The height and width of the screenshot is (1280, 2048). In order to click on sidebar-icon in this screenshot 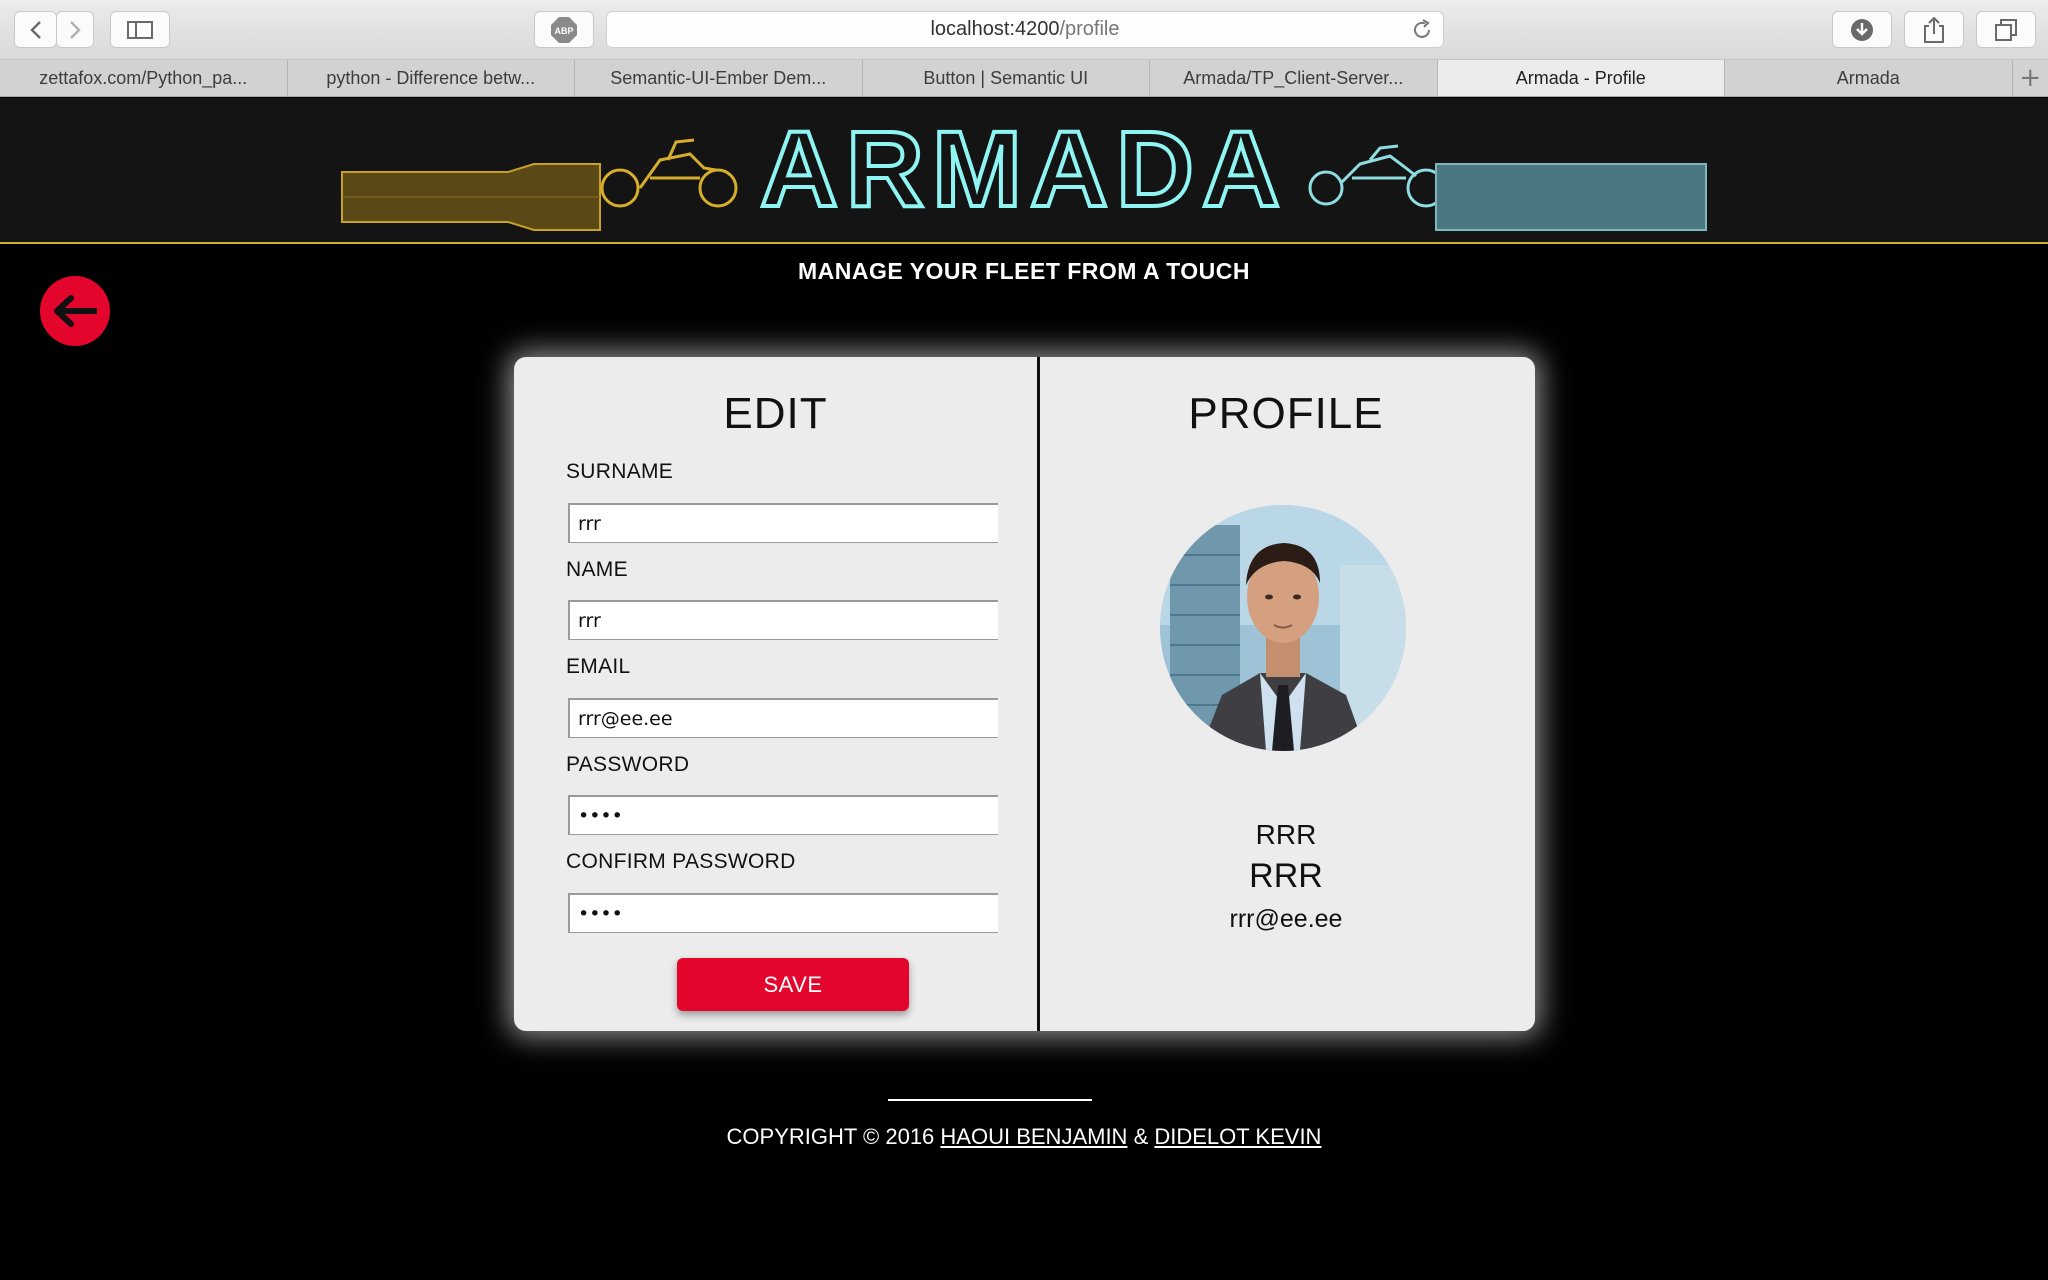, I will do `click(140, 29)`.